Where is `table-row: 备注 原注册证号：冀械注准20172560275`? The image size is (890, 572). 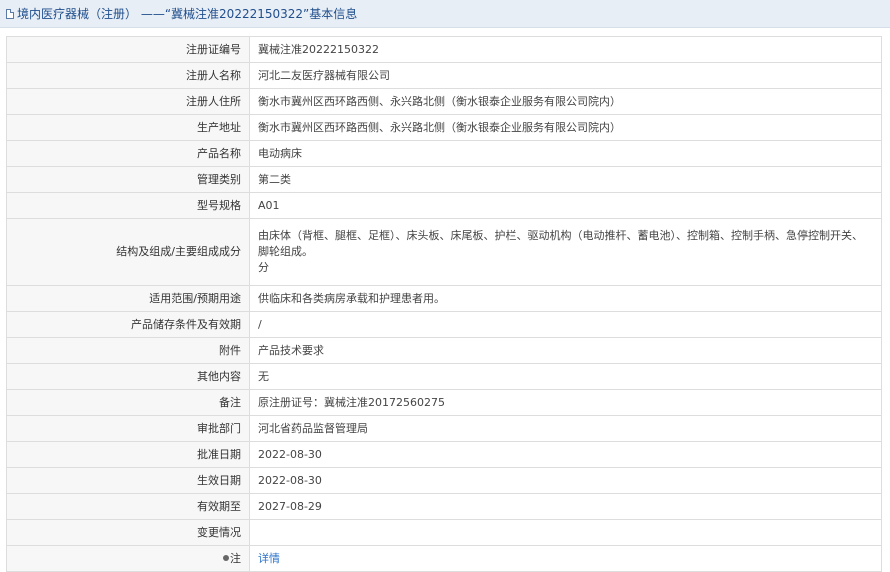 table-row: 备注 原注册证号：冀械注准20172560275 is located at coordinates (444, 402).